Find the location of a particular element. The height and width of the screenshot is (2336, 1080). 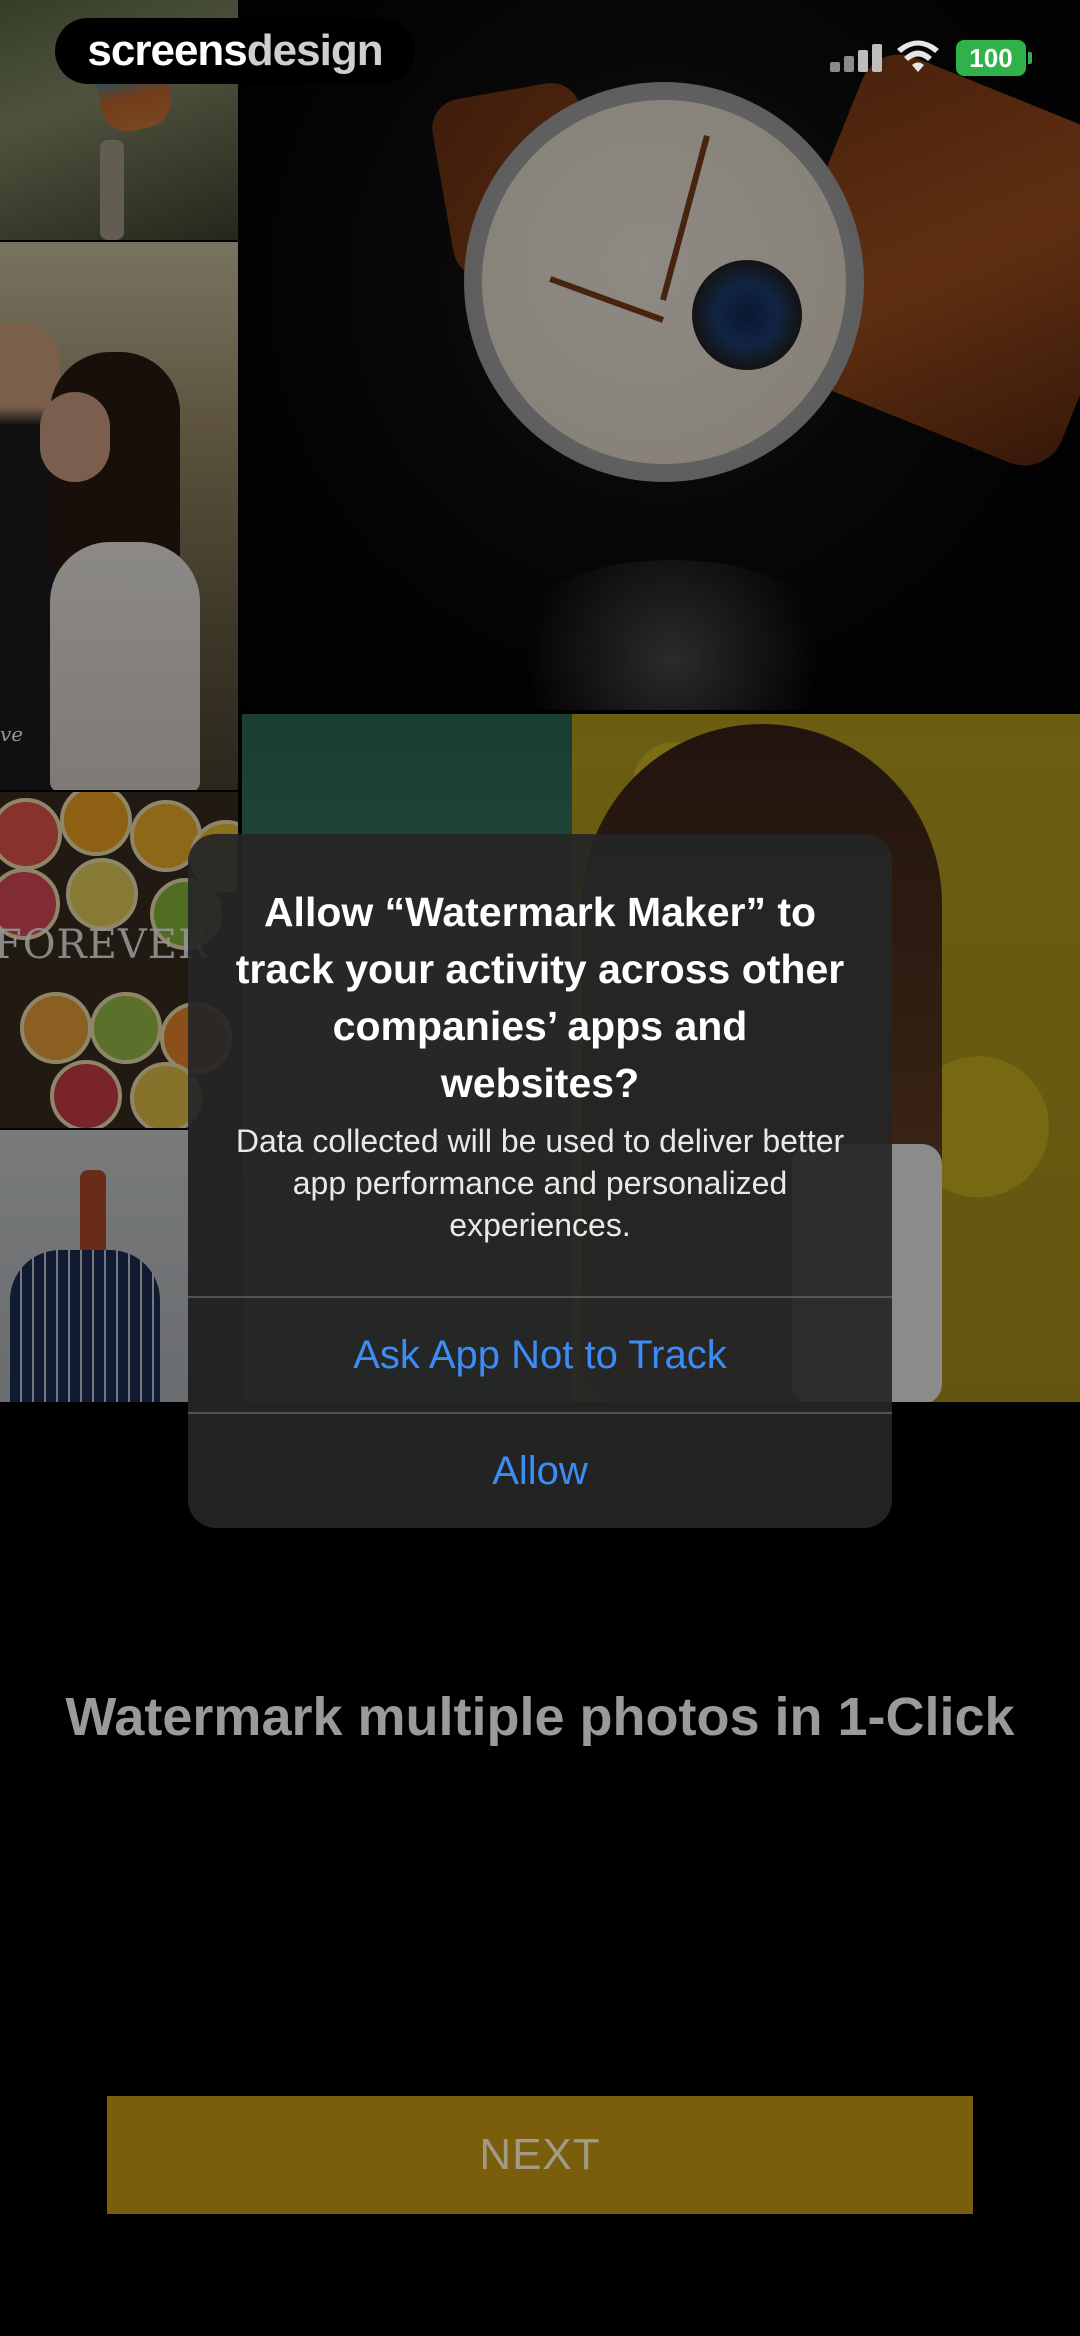

next-button-label: NEXT is located at coordinates (540, 2154).